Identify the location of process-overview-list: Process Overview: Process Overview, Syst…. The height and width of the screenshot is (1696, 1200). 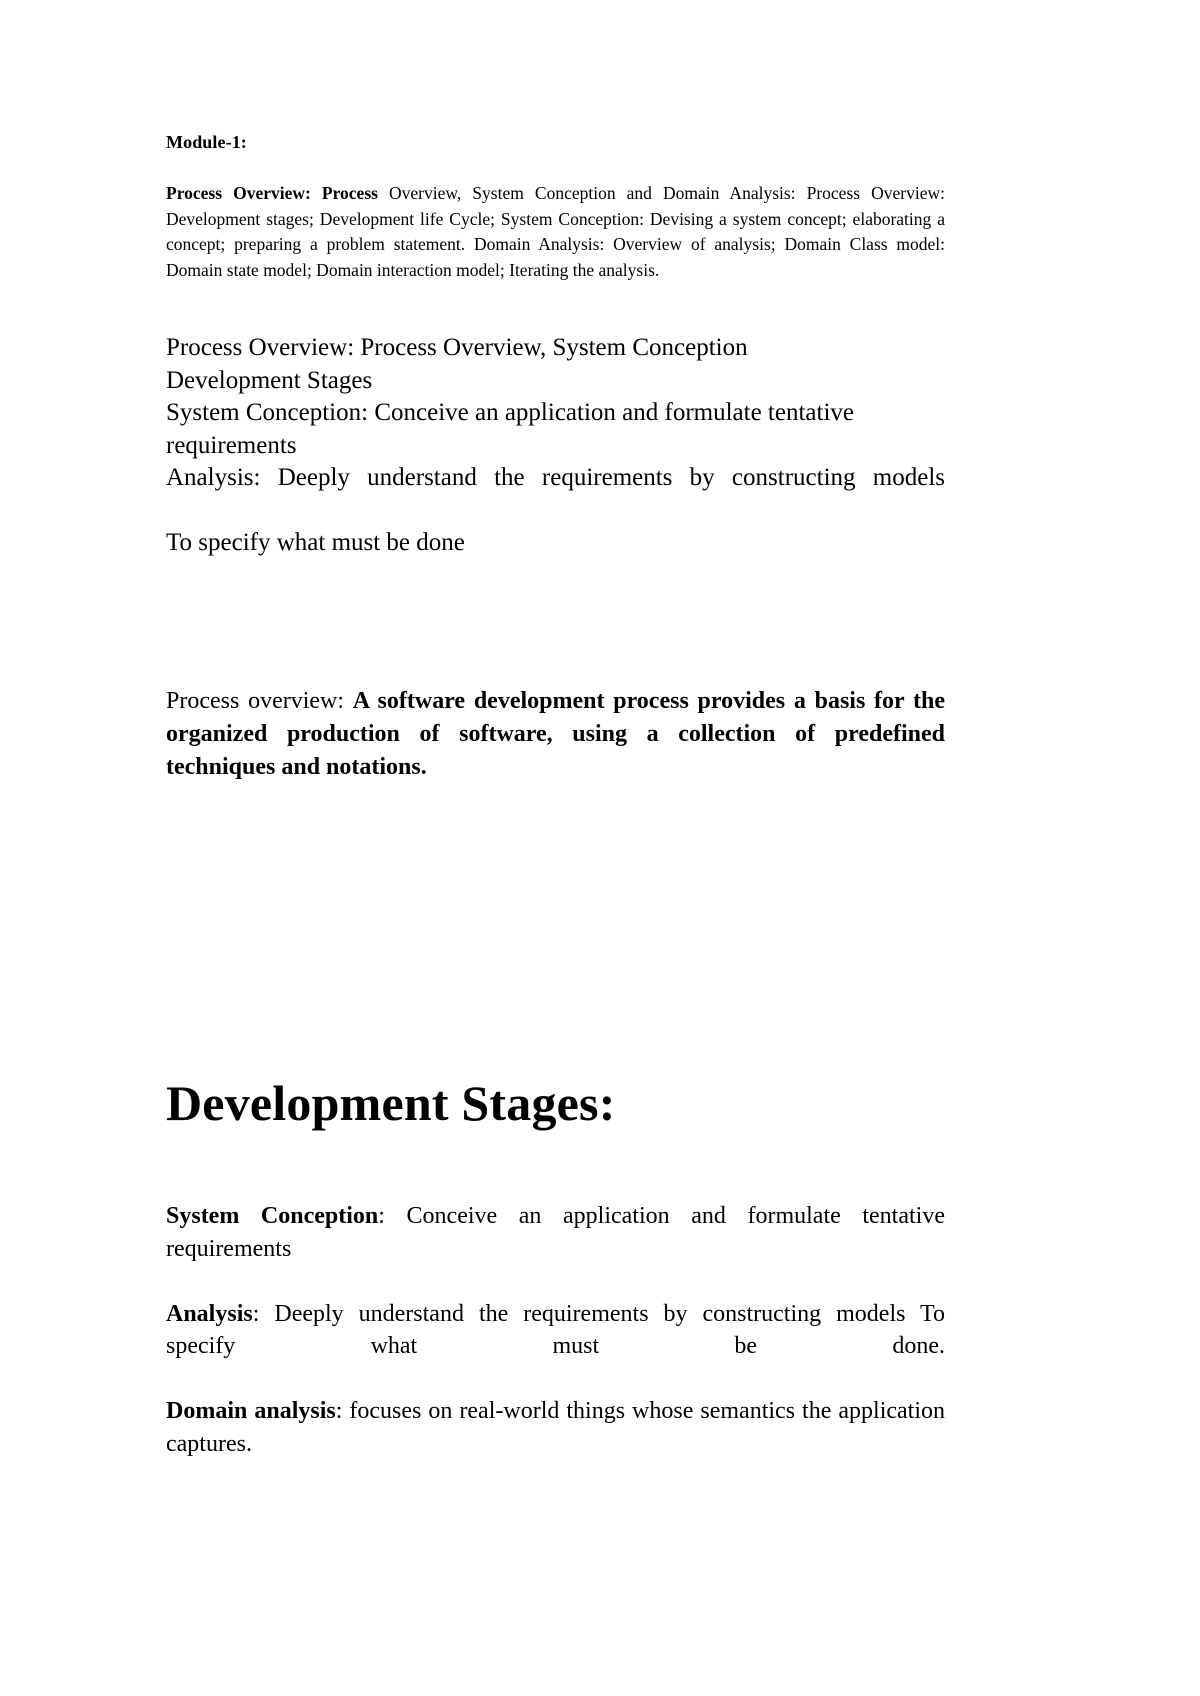
(555, 446).